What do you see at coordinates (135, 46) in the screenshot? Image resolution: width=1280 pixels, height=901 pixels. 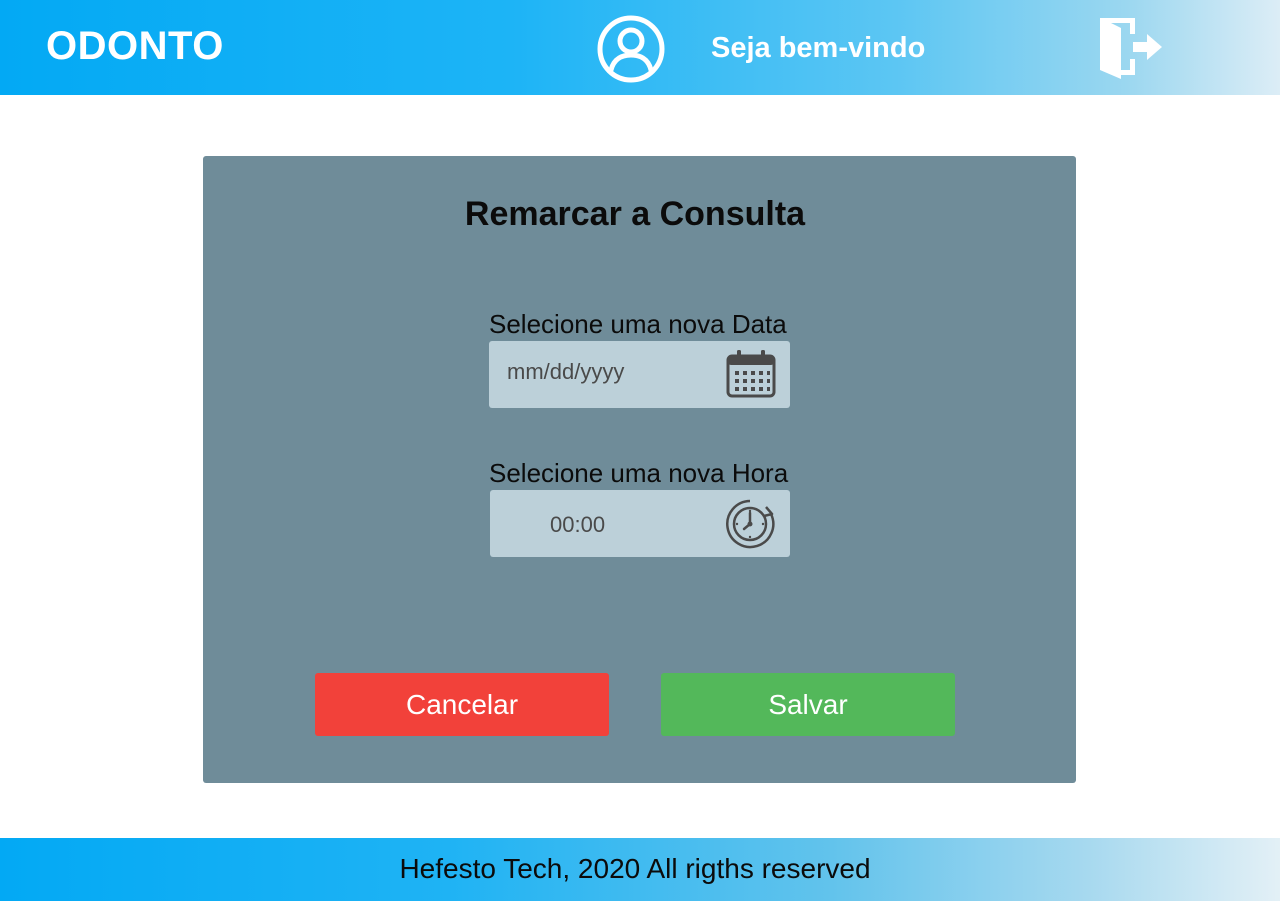 I see `brand-logo-text: ODONTO` at bounding box center [135, 46].